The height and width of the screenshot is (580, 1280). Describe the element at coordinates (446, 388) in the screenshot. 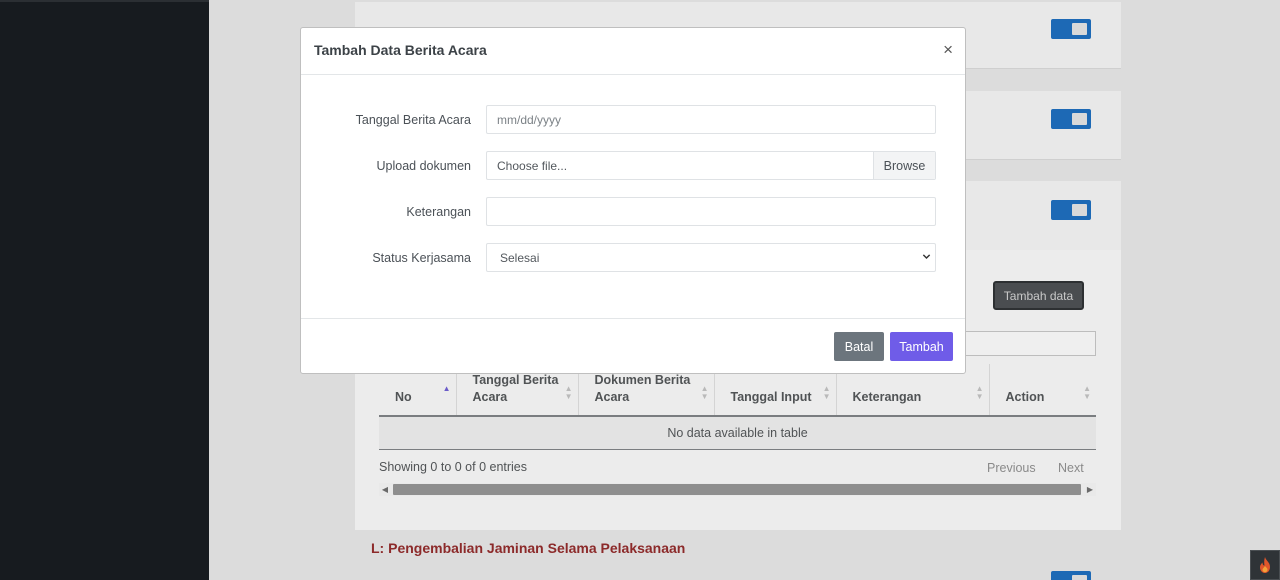

I see `sort-ascending-icon: ▲` at that location.